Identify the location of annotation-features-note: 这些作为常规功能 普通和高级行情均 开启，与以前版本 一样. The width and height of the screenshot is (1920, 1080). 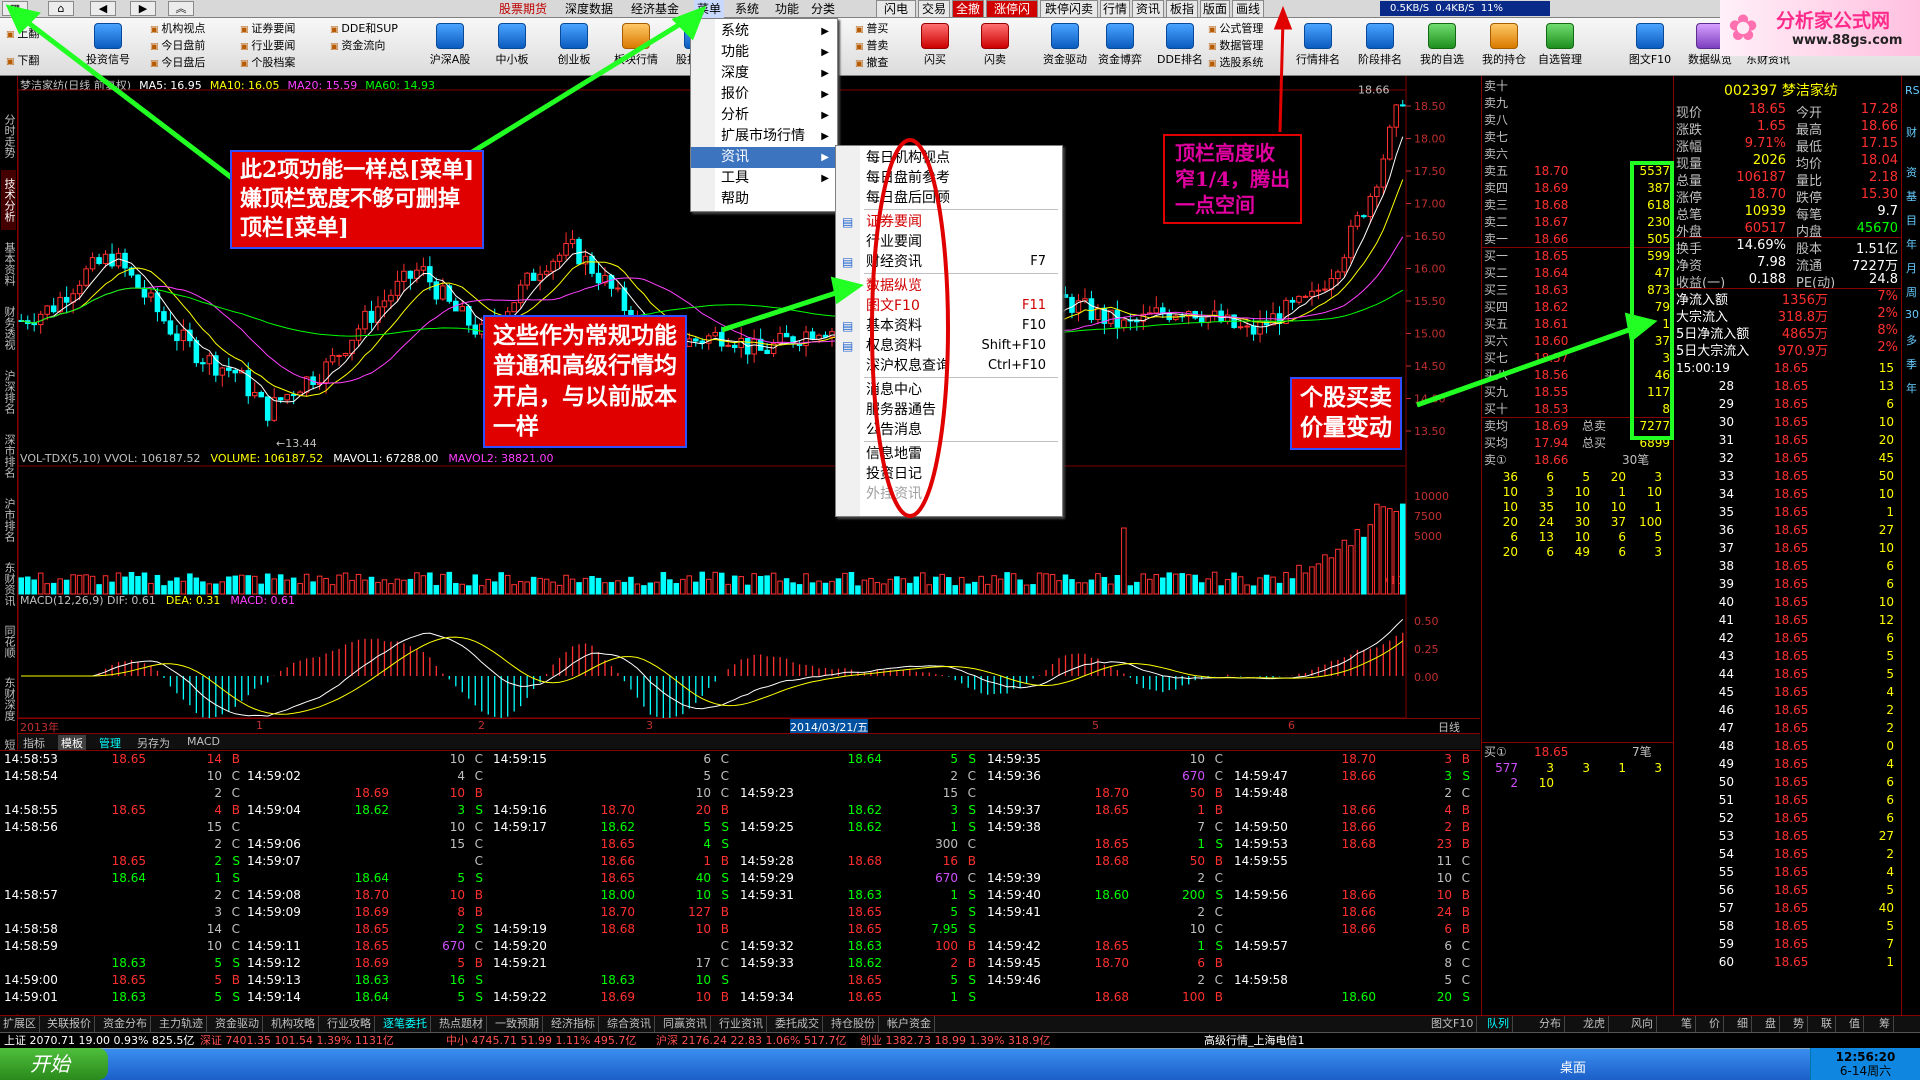
(585, 382).